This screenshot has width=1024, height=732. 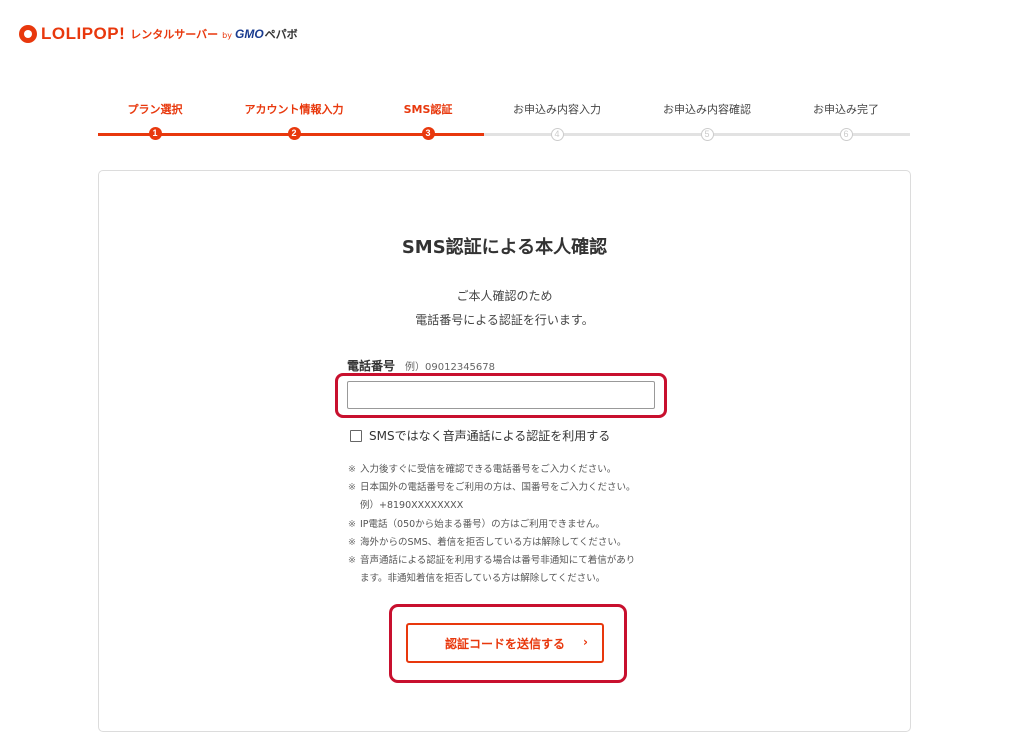 I want to click on step-label: お申込み完了, so click(x=846, y=109).